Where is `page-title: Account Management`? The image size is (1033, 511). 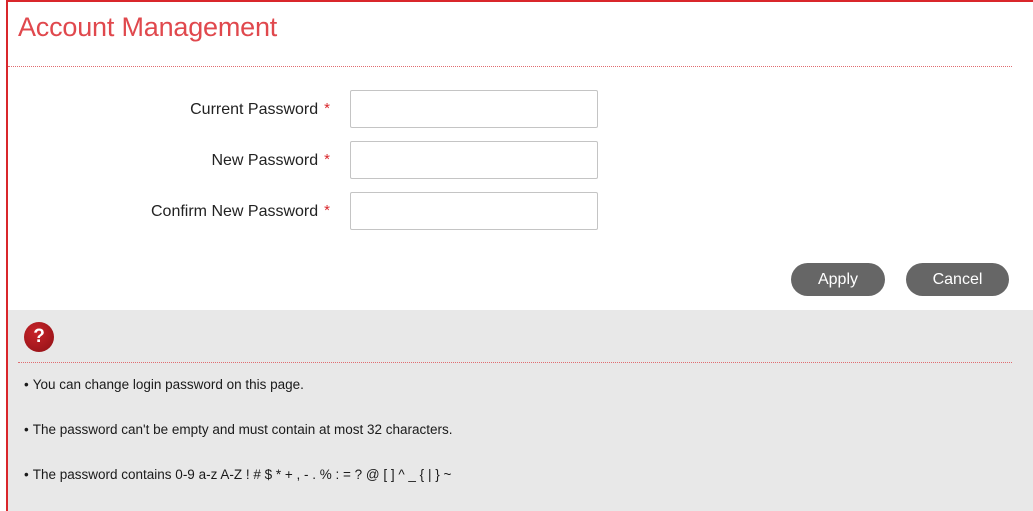 page-title: Account Management is located at coordinates (148, 27).